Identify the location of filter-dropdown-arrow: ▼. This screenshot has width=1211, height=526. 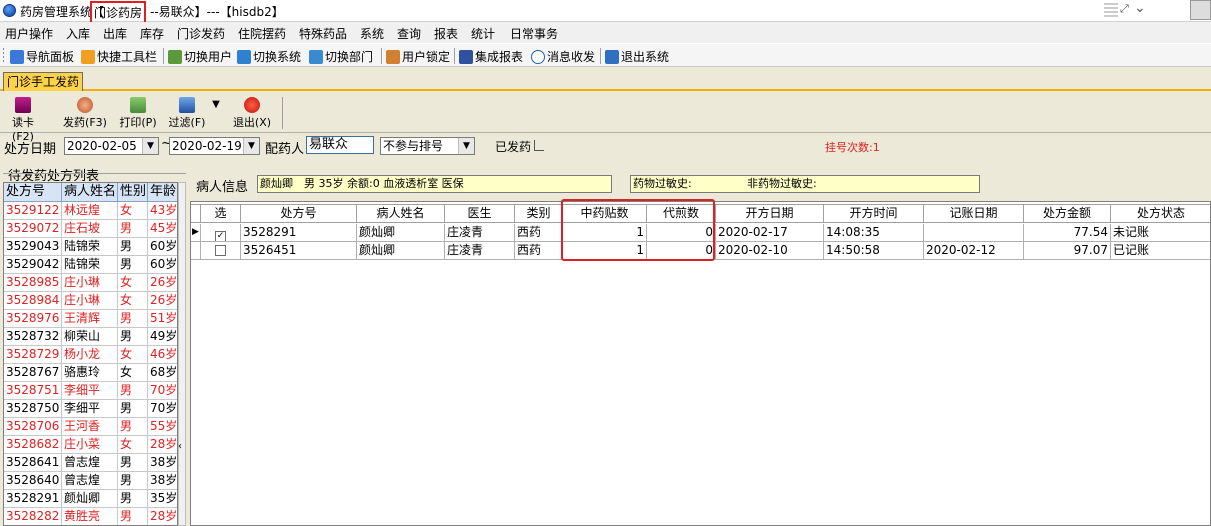
(216, 116).